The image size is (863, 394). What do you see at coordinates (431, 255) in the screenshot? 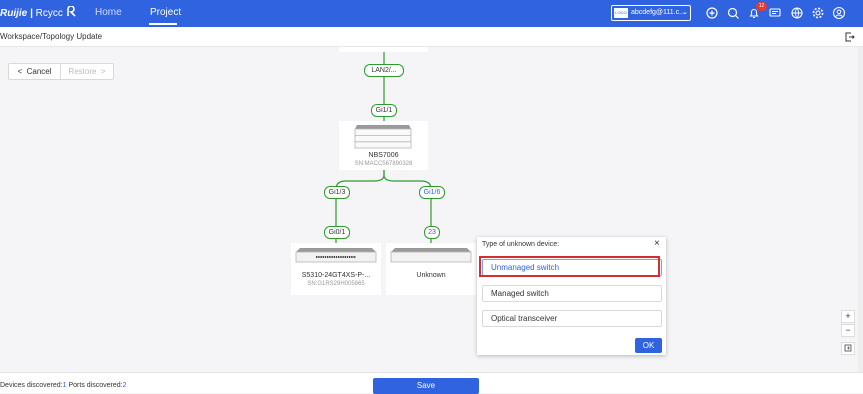
I see `unknown-device-icon` at bounding box center [431, 255].